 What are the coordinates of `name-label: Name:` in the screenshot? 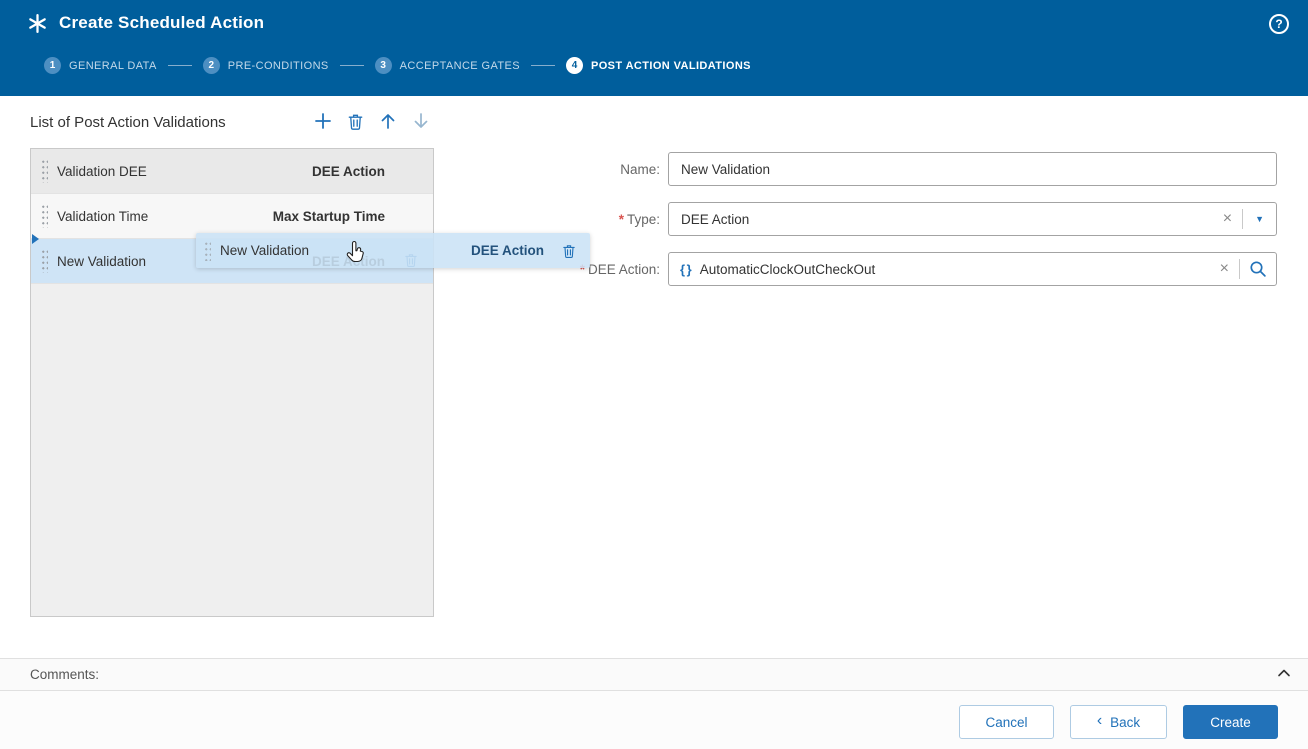 It's located at (640, 169).